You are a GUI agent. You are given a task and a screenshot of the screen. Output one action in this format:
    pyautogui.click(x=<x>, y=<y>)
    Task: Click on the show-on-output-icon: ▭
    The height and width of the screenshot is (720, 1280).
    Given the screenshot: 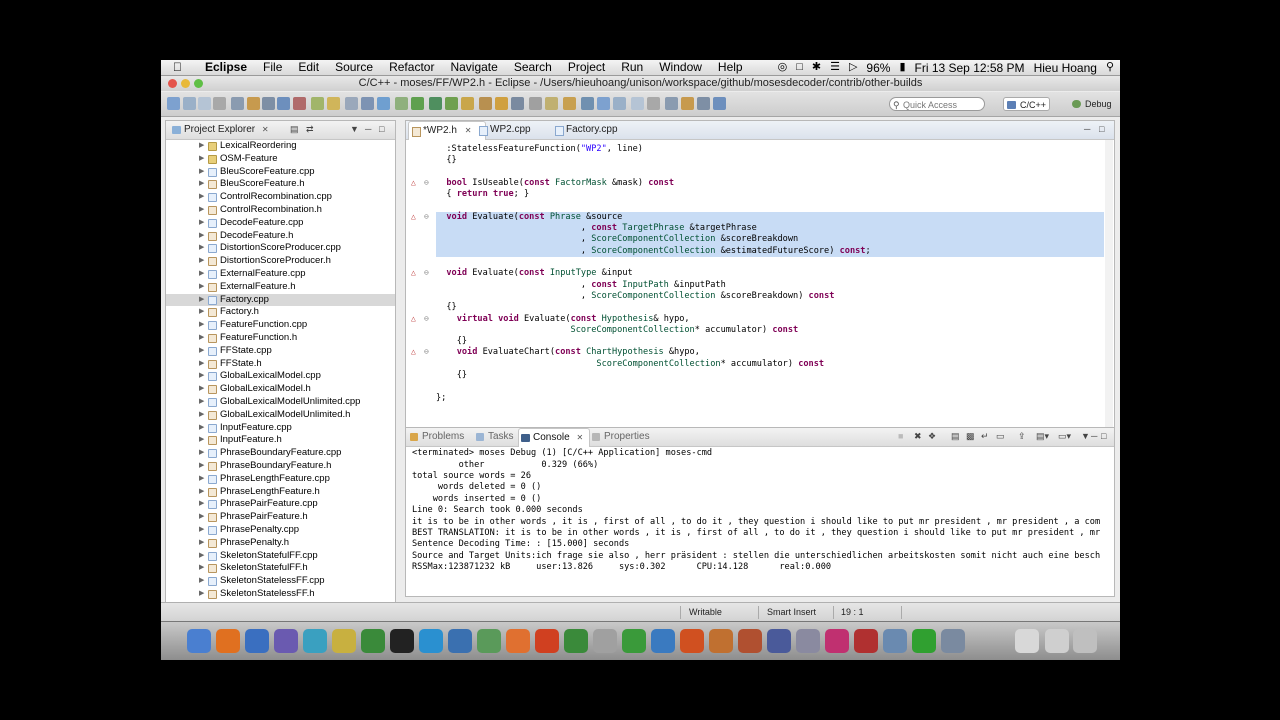 What is the action you would take?
    pyautogui.click(x=1000, y=436)
    